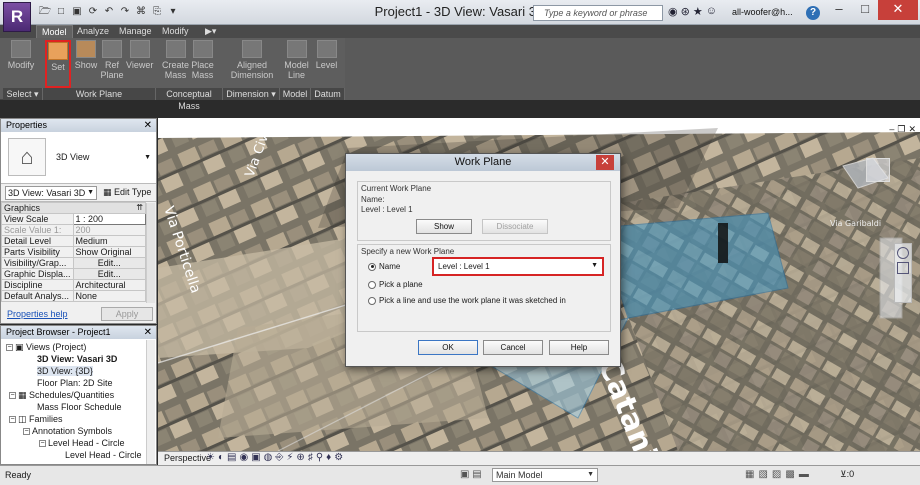  Describe the element at coordinates (847, 474) in the screenshot. I see `filter-count: ⊻:0` at that location.